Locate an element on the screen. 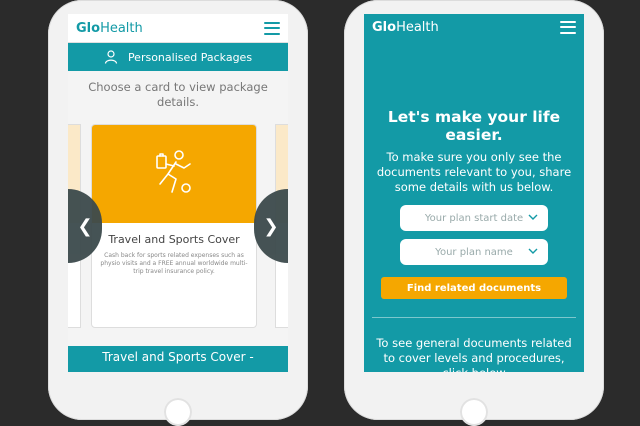 Image resolution: width=640 pixels, height=426 pixels. chevron-right-icon: ❯ is located at coordinates (271, 226).